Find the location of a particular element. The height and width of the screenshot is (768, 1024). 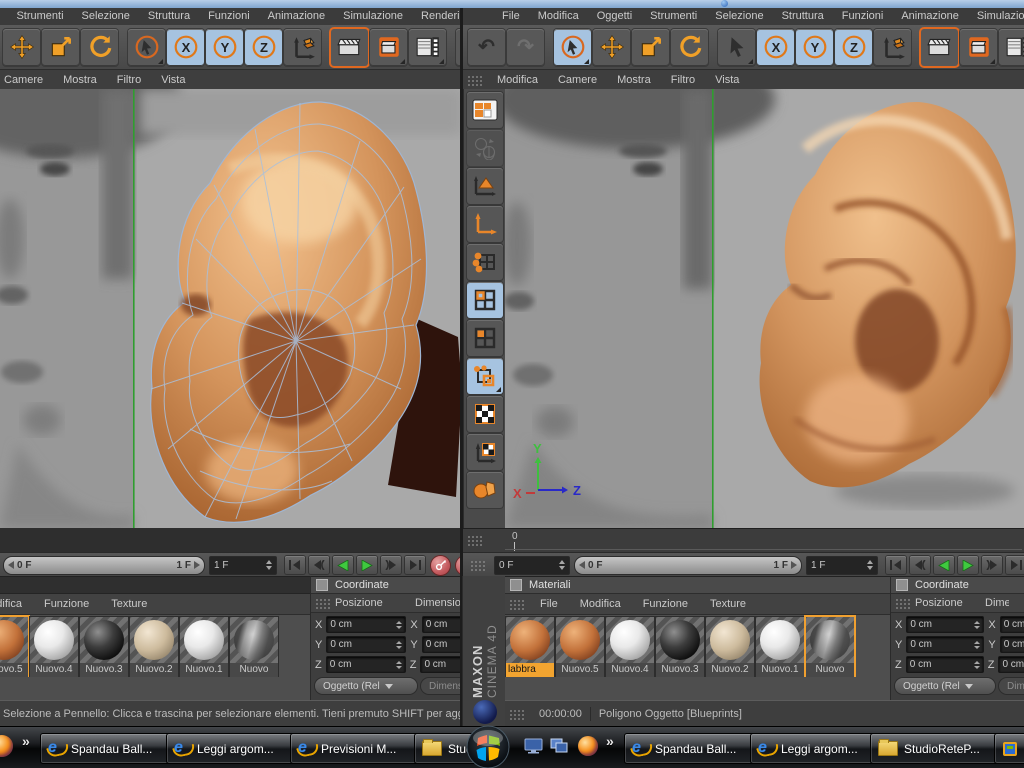

pos-z-field: 0 cm is located at coordinates (944, 664).